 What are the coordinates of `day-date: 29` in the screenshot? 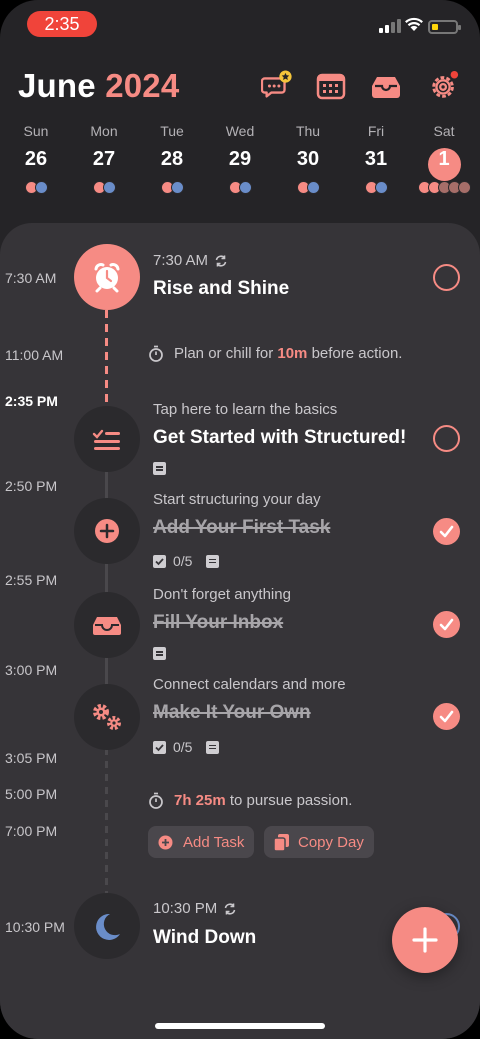 It's located at (240, 159).